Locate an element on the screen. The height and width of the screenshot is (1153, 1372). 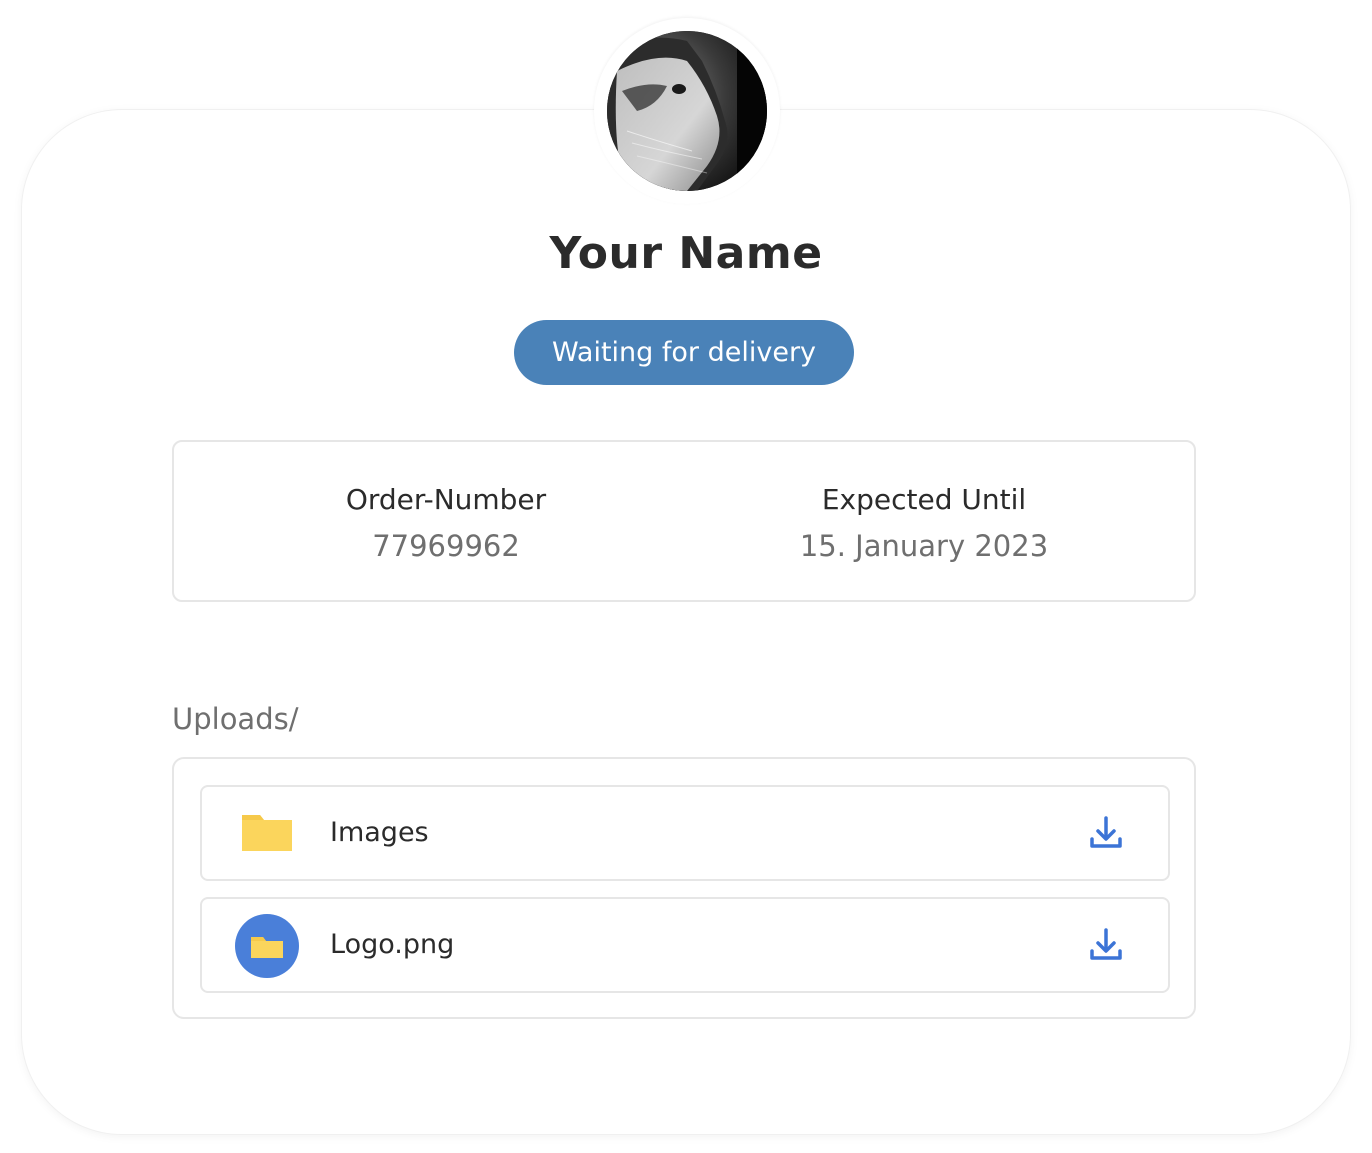
upload-item-logo: Logo.png is located at coordinates (685, 945).